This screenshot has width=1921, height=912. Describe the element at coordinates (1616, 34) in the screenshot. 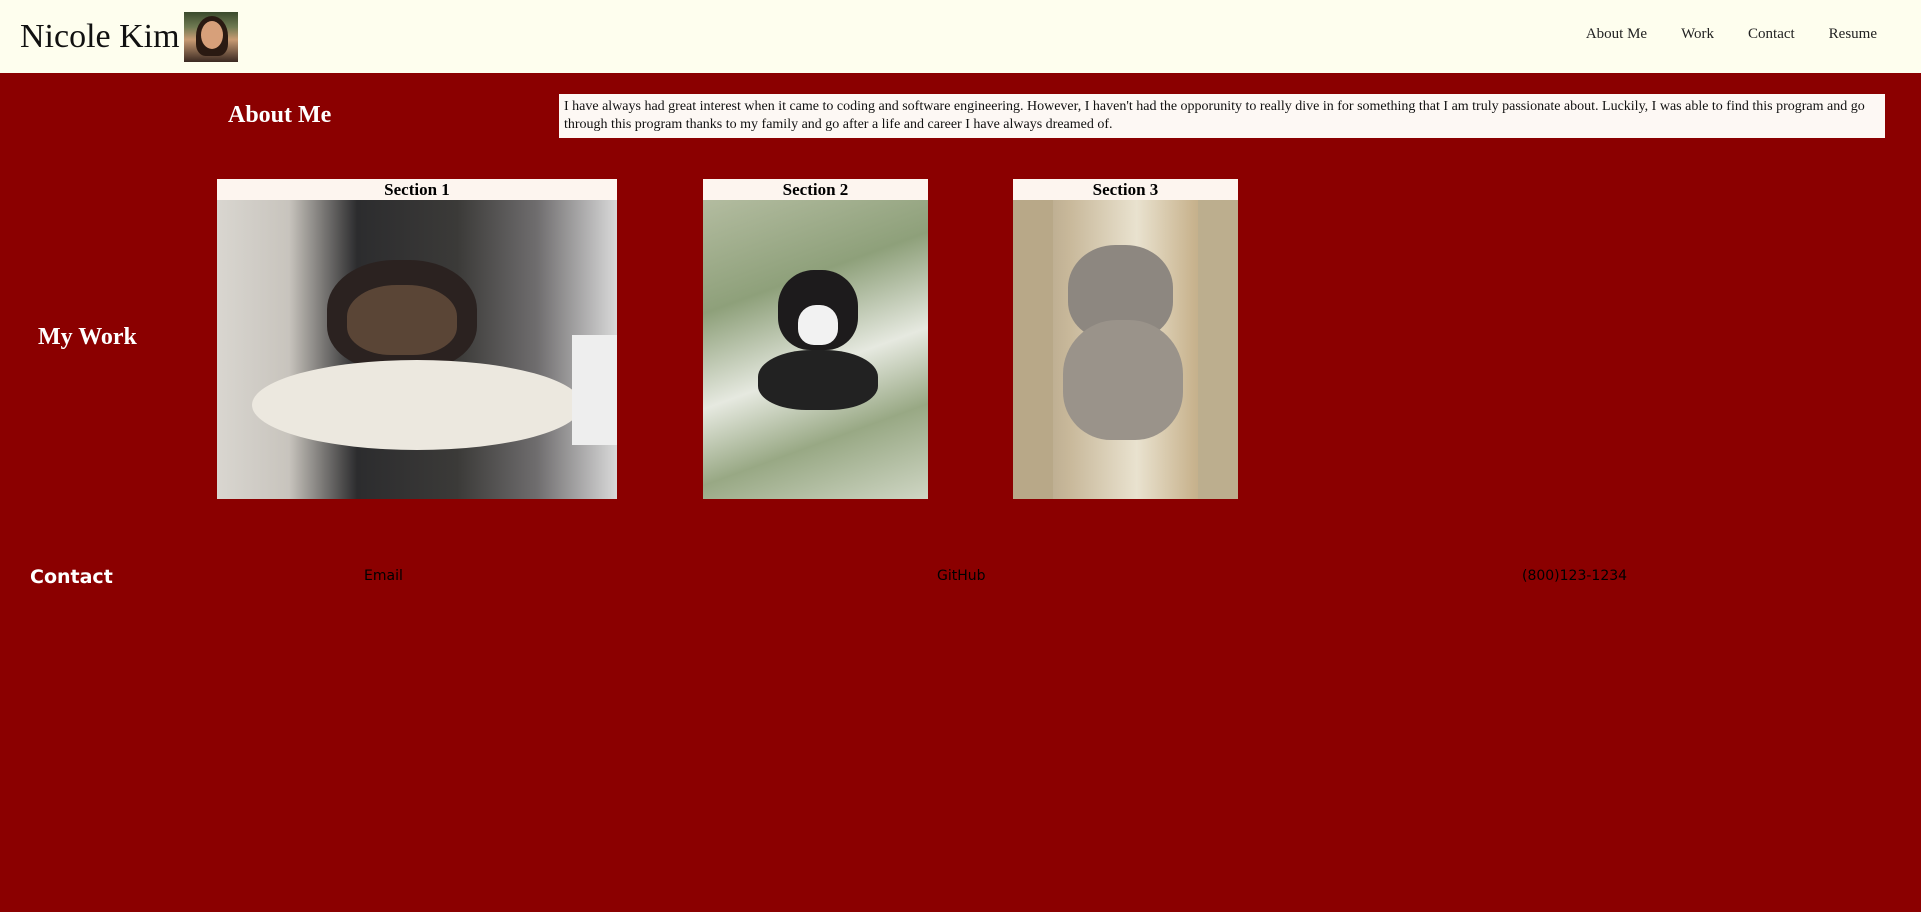

I see `nav-about-me: About Me` at that location.